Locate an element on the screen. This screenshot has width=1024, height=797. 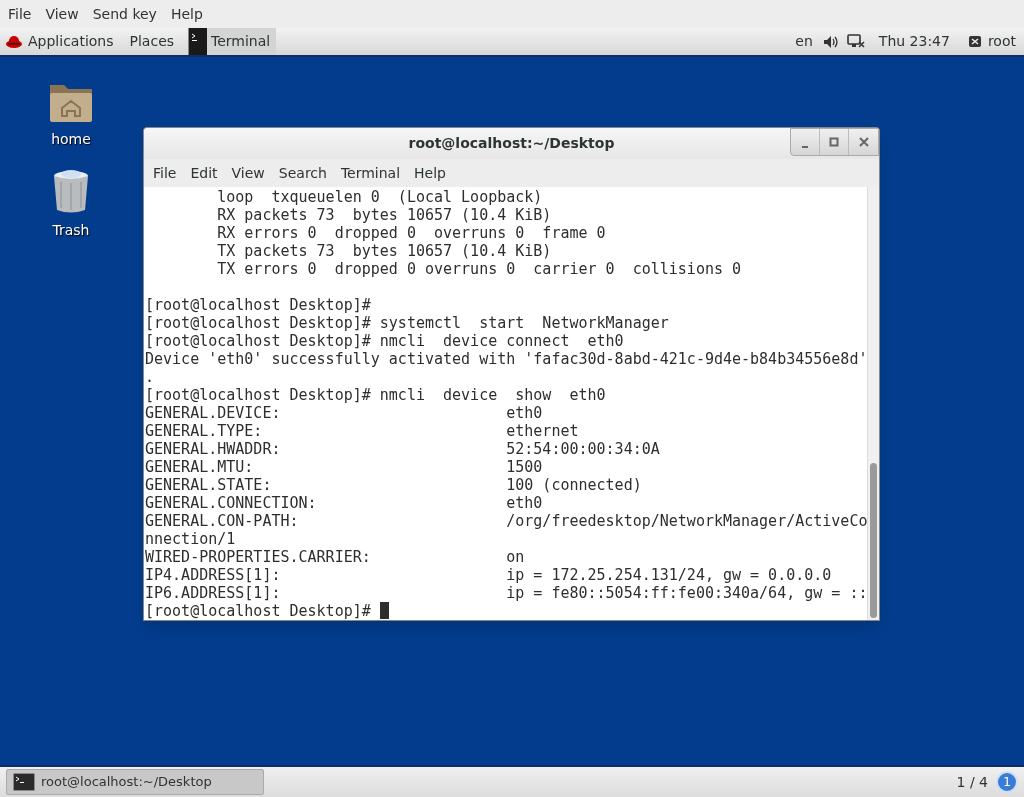
terminal-line: RX errors 0 dropped 0 overruns 0 frame 0 is located at coordinates (411, 233).